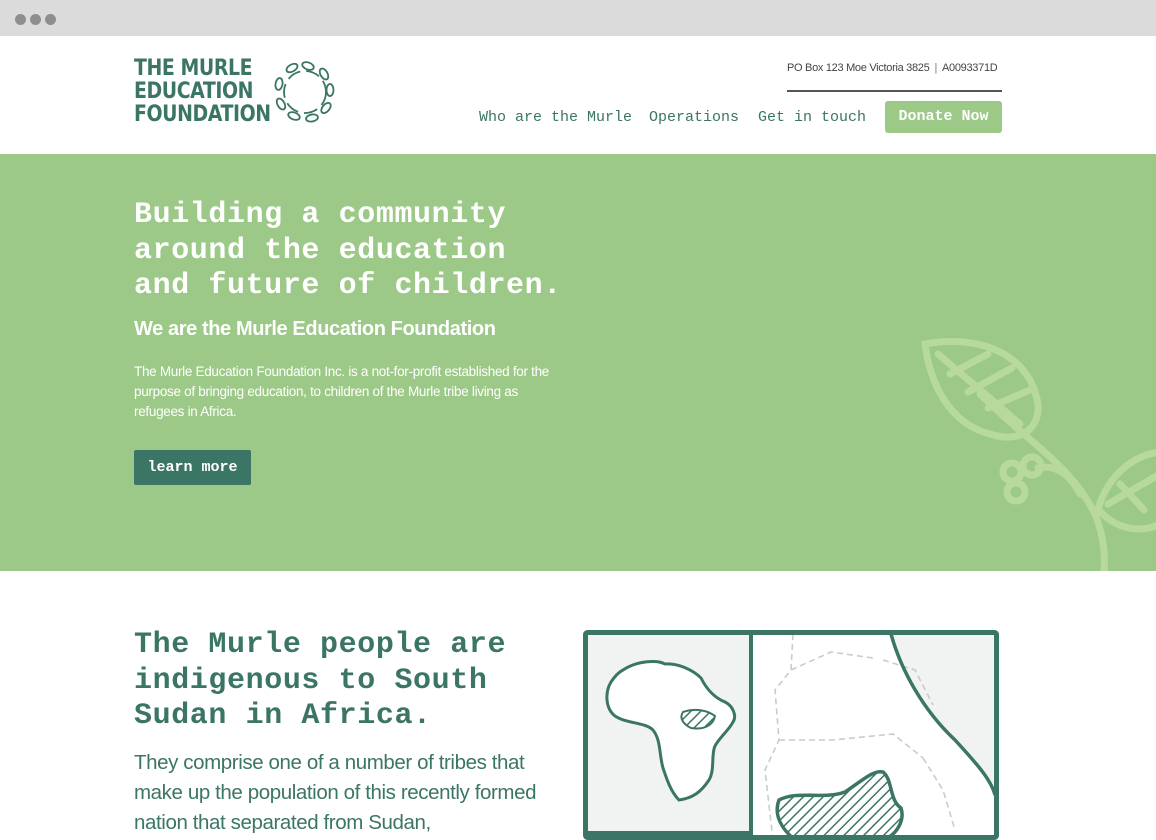 The height and width of the screenshot is (840, 1156). I want to click on logo-line-2: EDUCATION, so click(194, 91).